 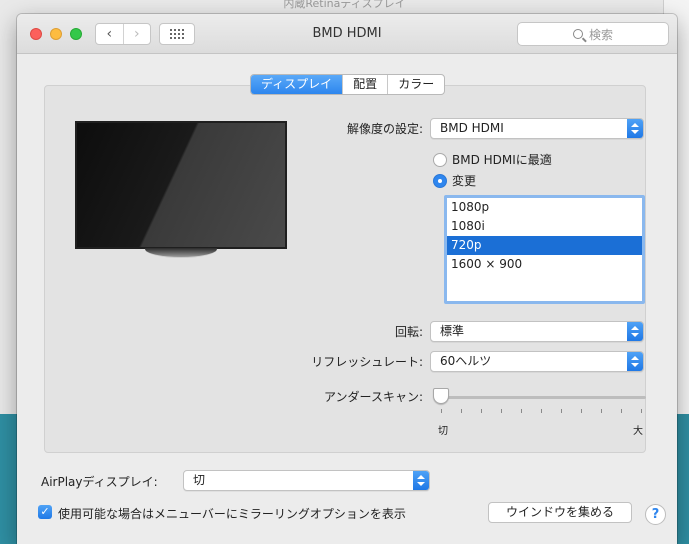 What do you see at coordinates (440, 180) in the screenshot?
I see `radio-selected-icon` at bounding box center [440, 180].